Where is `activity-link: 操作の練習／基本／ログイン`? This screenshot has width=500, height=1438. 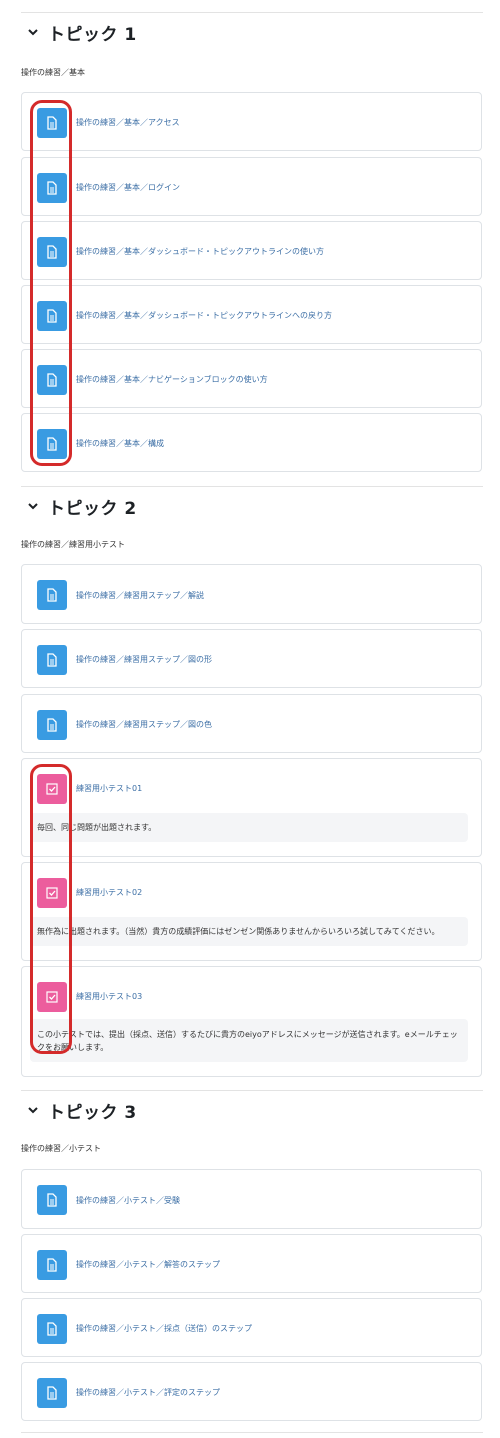 activity-link: 操作の練習／基本／ログイン is located at coordinates (128, 187).